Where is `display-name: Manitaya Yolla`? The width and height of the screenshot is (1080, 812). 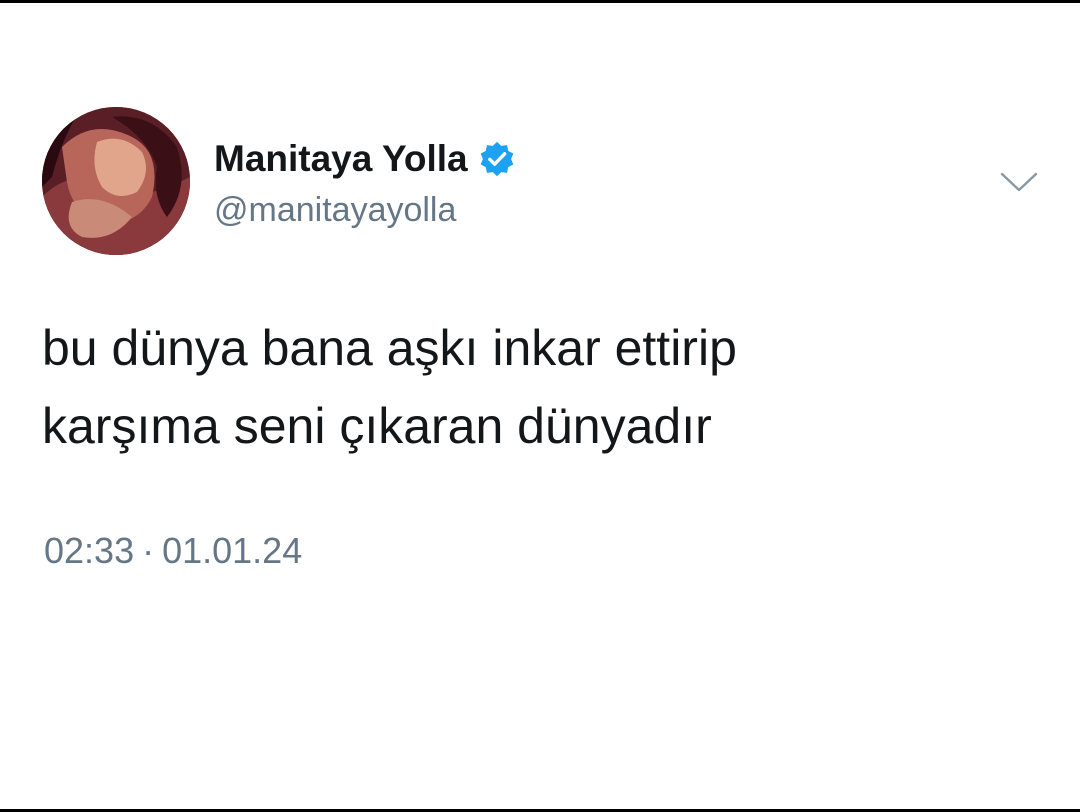 display-name: Manitaya Yolla is located at coordinates (341, 159).